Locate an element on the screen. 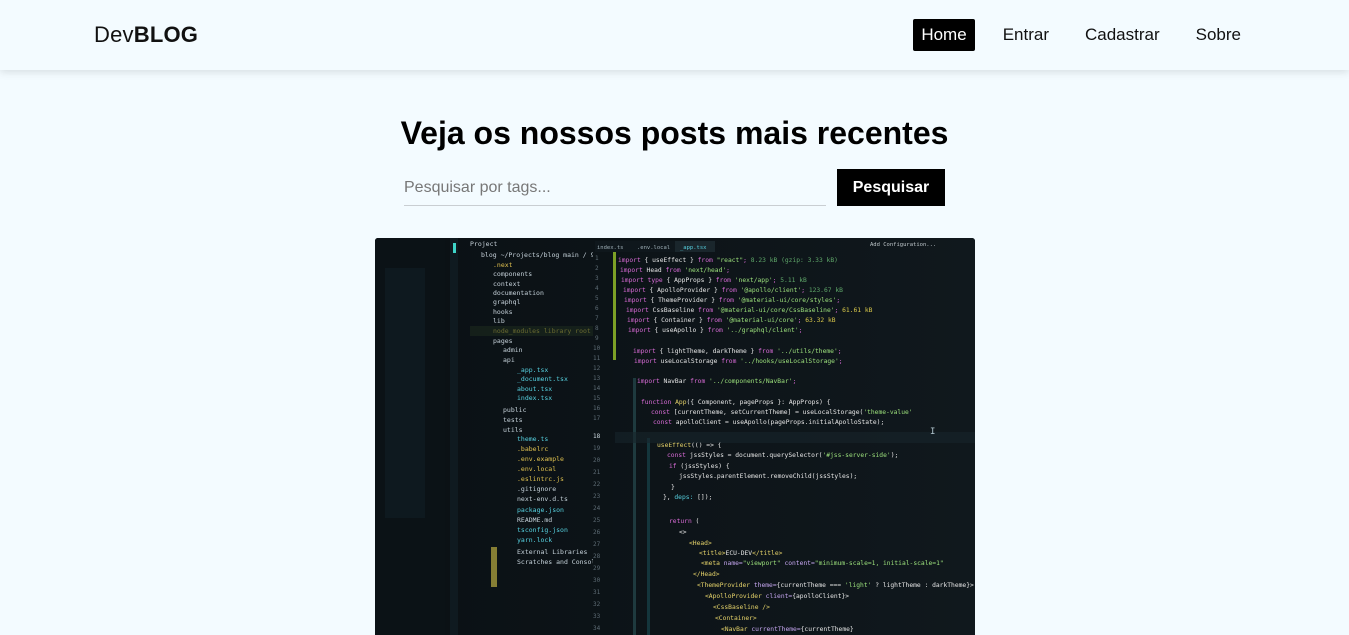  svg-text: about.tsx is located at coordinates (534, 389).